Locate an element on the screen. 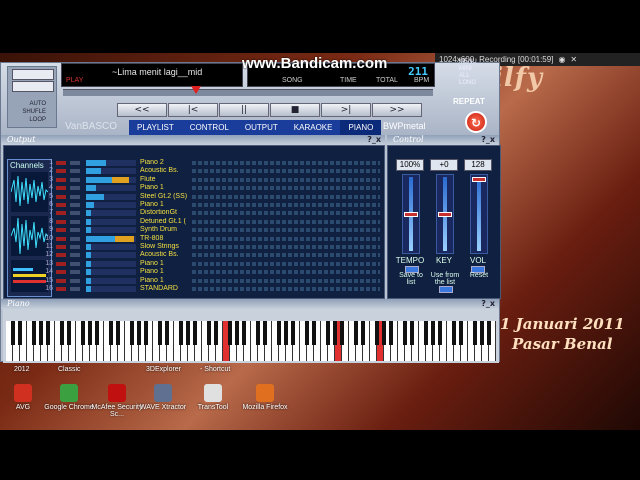 The image size is (640, 480). fast-forward-button: >> is located at coordinates (397, 110).